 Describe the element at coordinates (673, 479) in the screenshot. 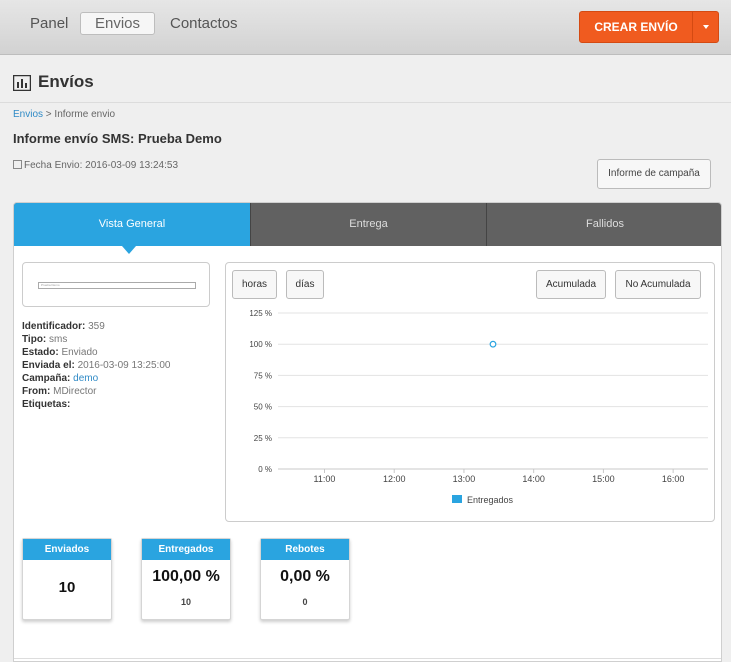

I see `x-tick-label: 16:00` at that location.